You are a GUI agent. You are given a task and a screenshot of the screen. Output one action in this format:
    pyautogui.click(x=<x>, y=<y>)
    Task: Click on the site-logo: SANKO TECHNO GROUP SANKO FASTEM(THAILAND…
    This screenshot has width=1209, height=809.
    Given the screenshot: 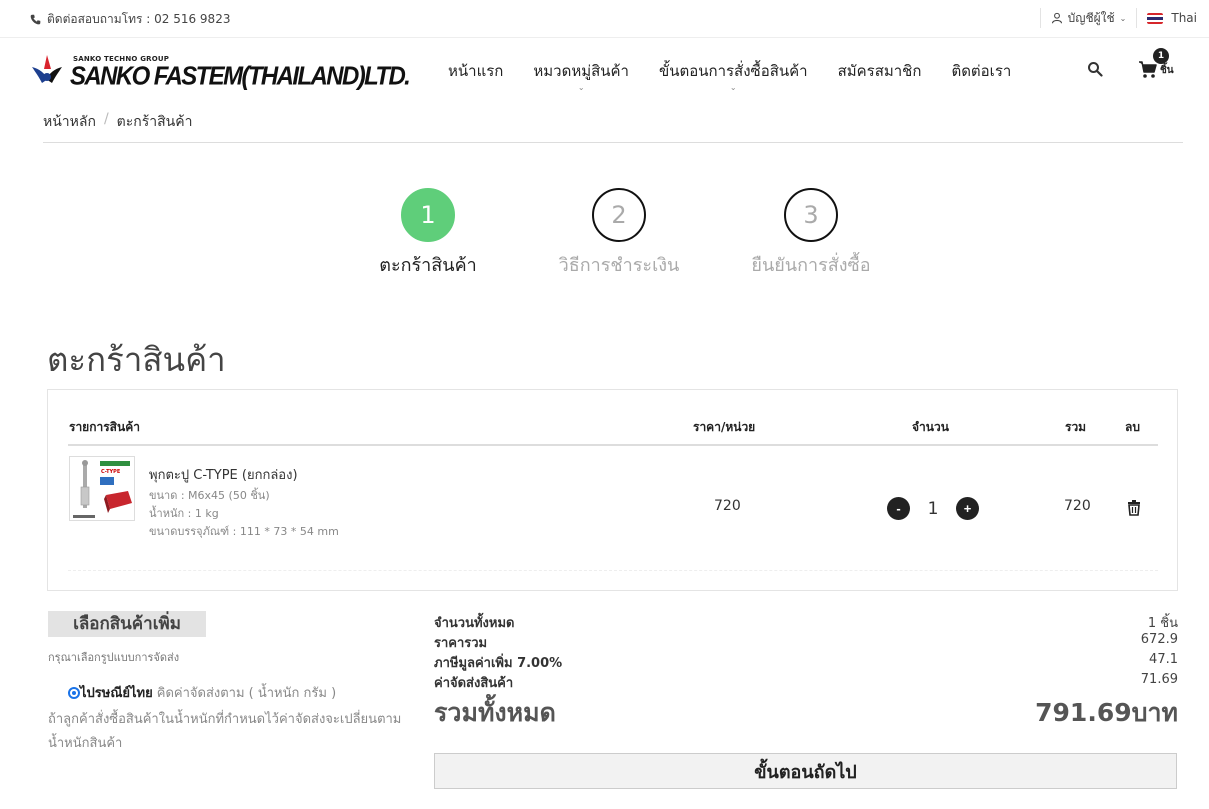 What is the action you would take?
    pyautogui.click(x=225, y=71)
    